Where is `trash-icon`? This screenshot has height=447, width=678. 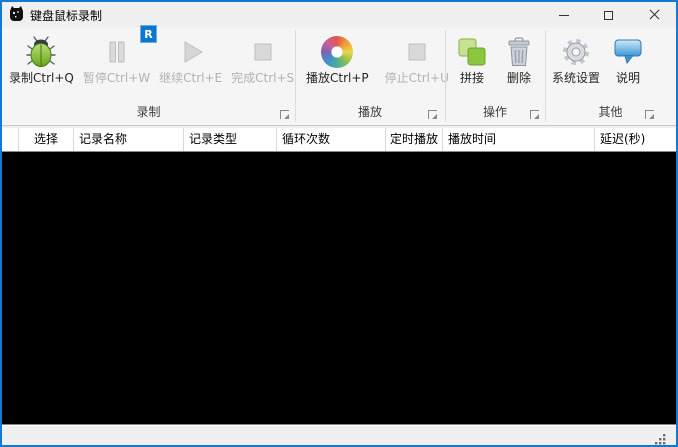
trash-icon is located at coordinates (519, 52).